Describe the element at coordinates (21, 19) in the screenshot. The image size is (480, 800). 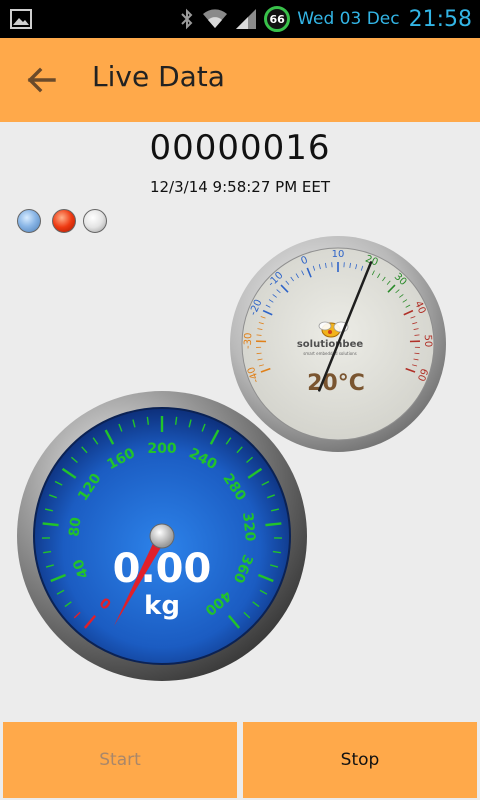
I see `image-icon` at that location.